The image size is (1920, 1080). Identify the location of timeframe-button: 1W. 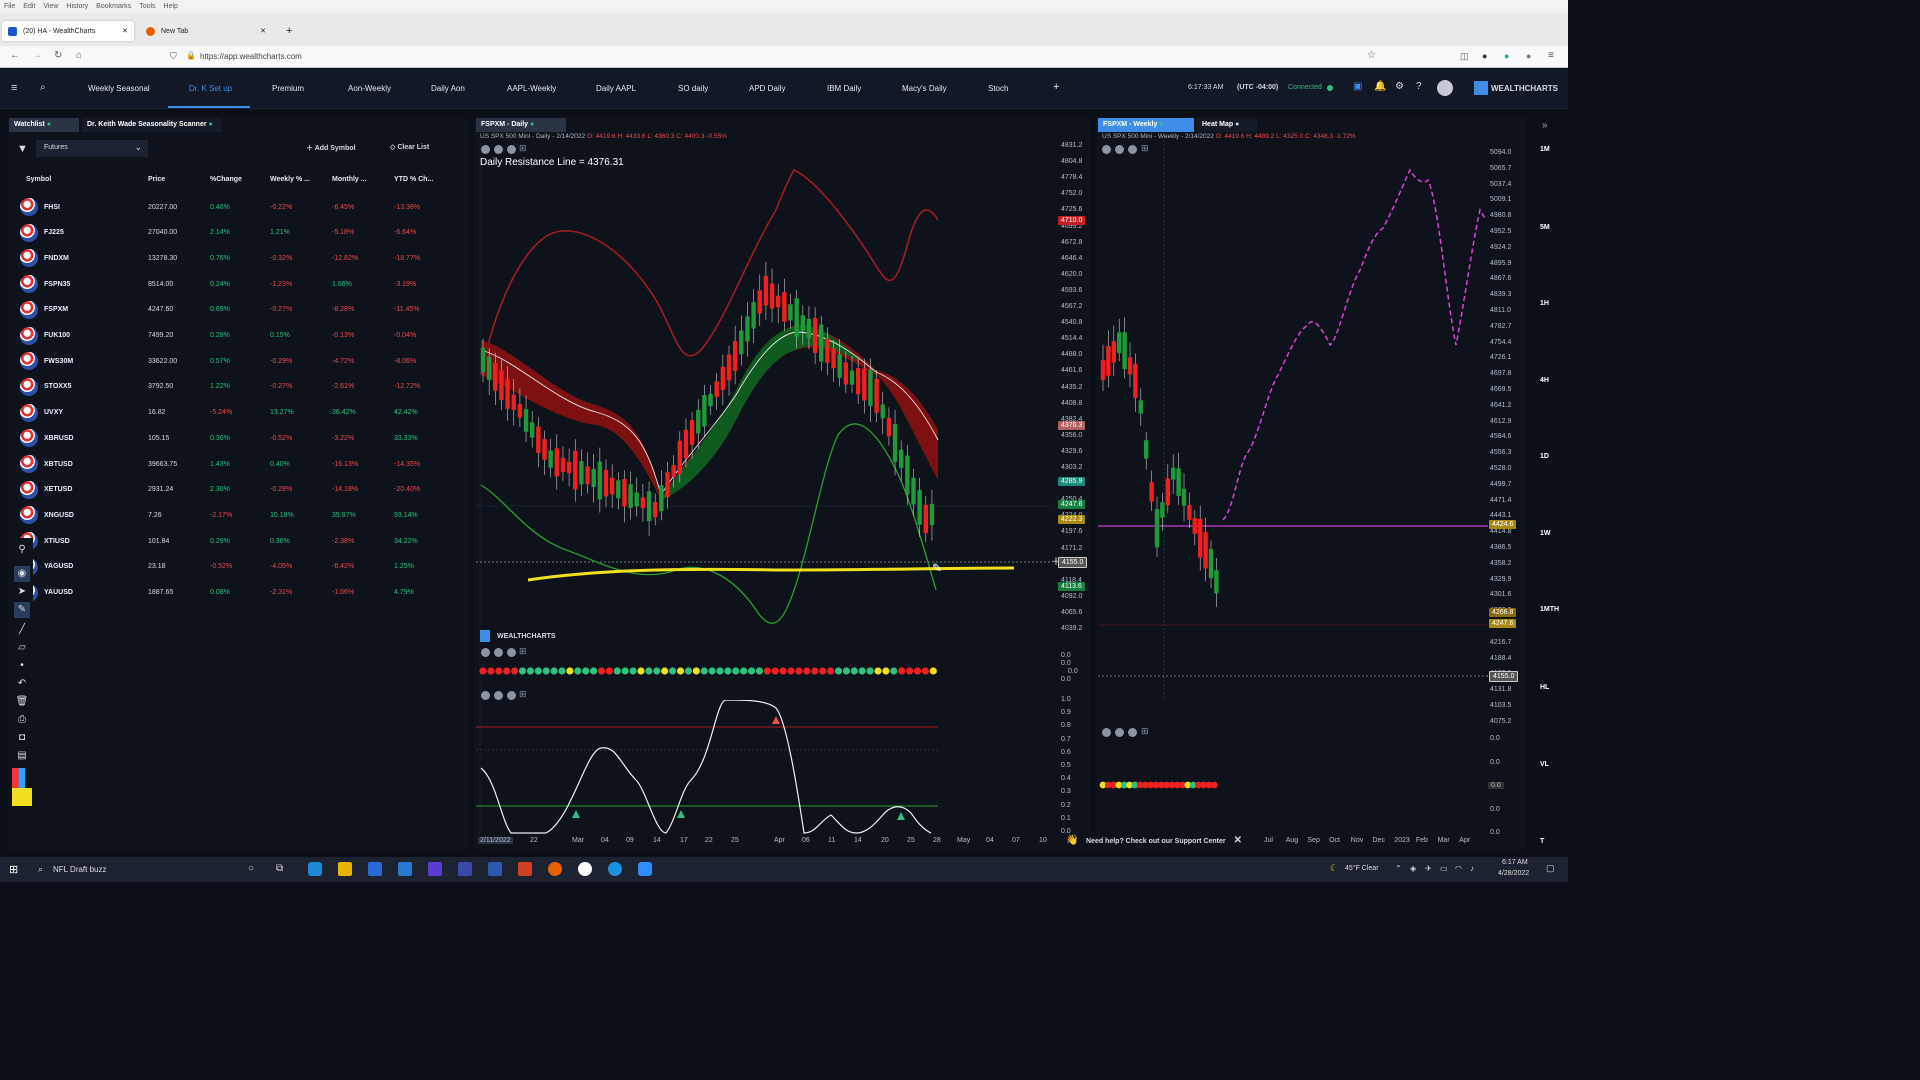
(1545, 533).